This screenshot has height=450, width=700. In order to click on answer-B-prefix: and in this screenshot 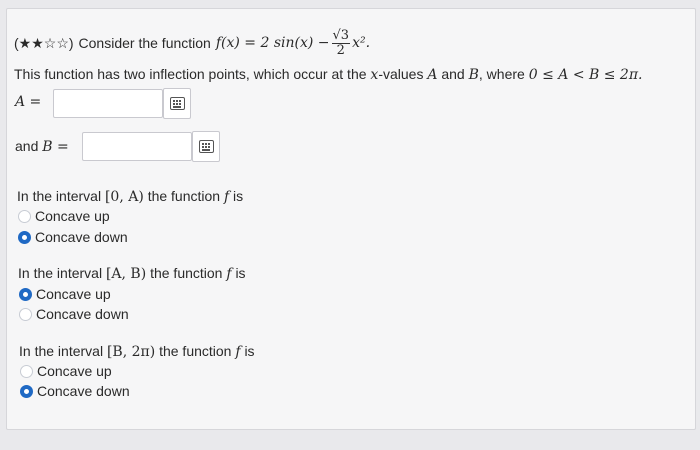, I will do `click(27, 146)`.